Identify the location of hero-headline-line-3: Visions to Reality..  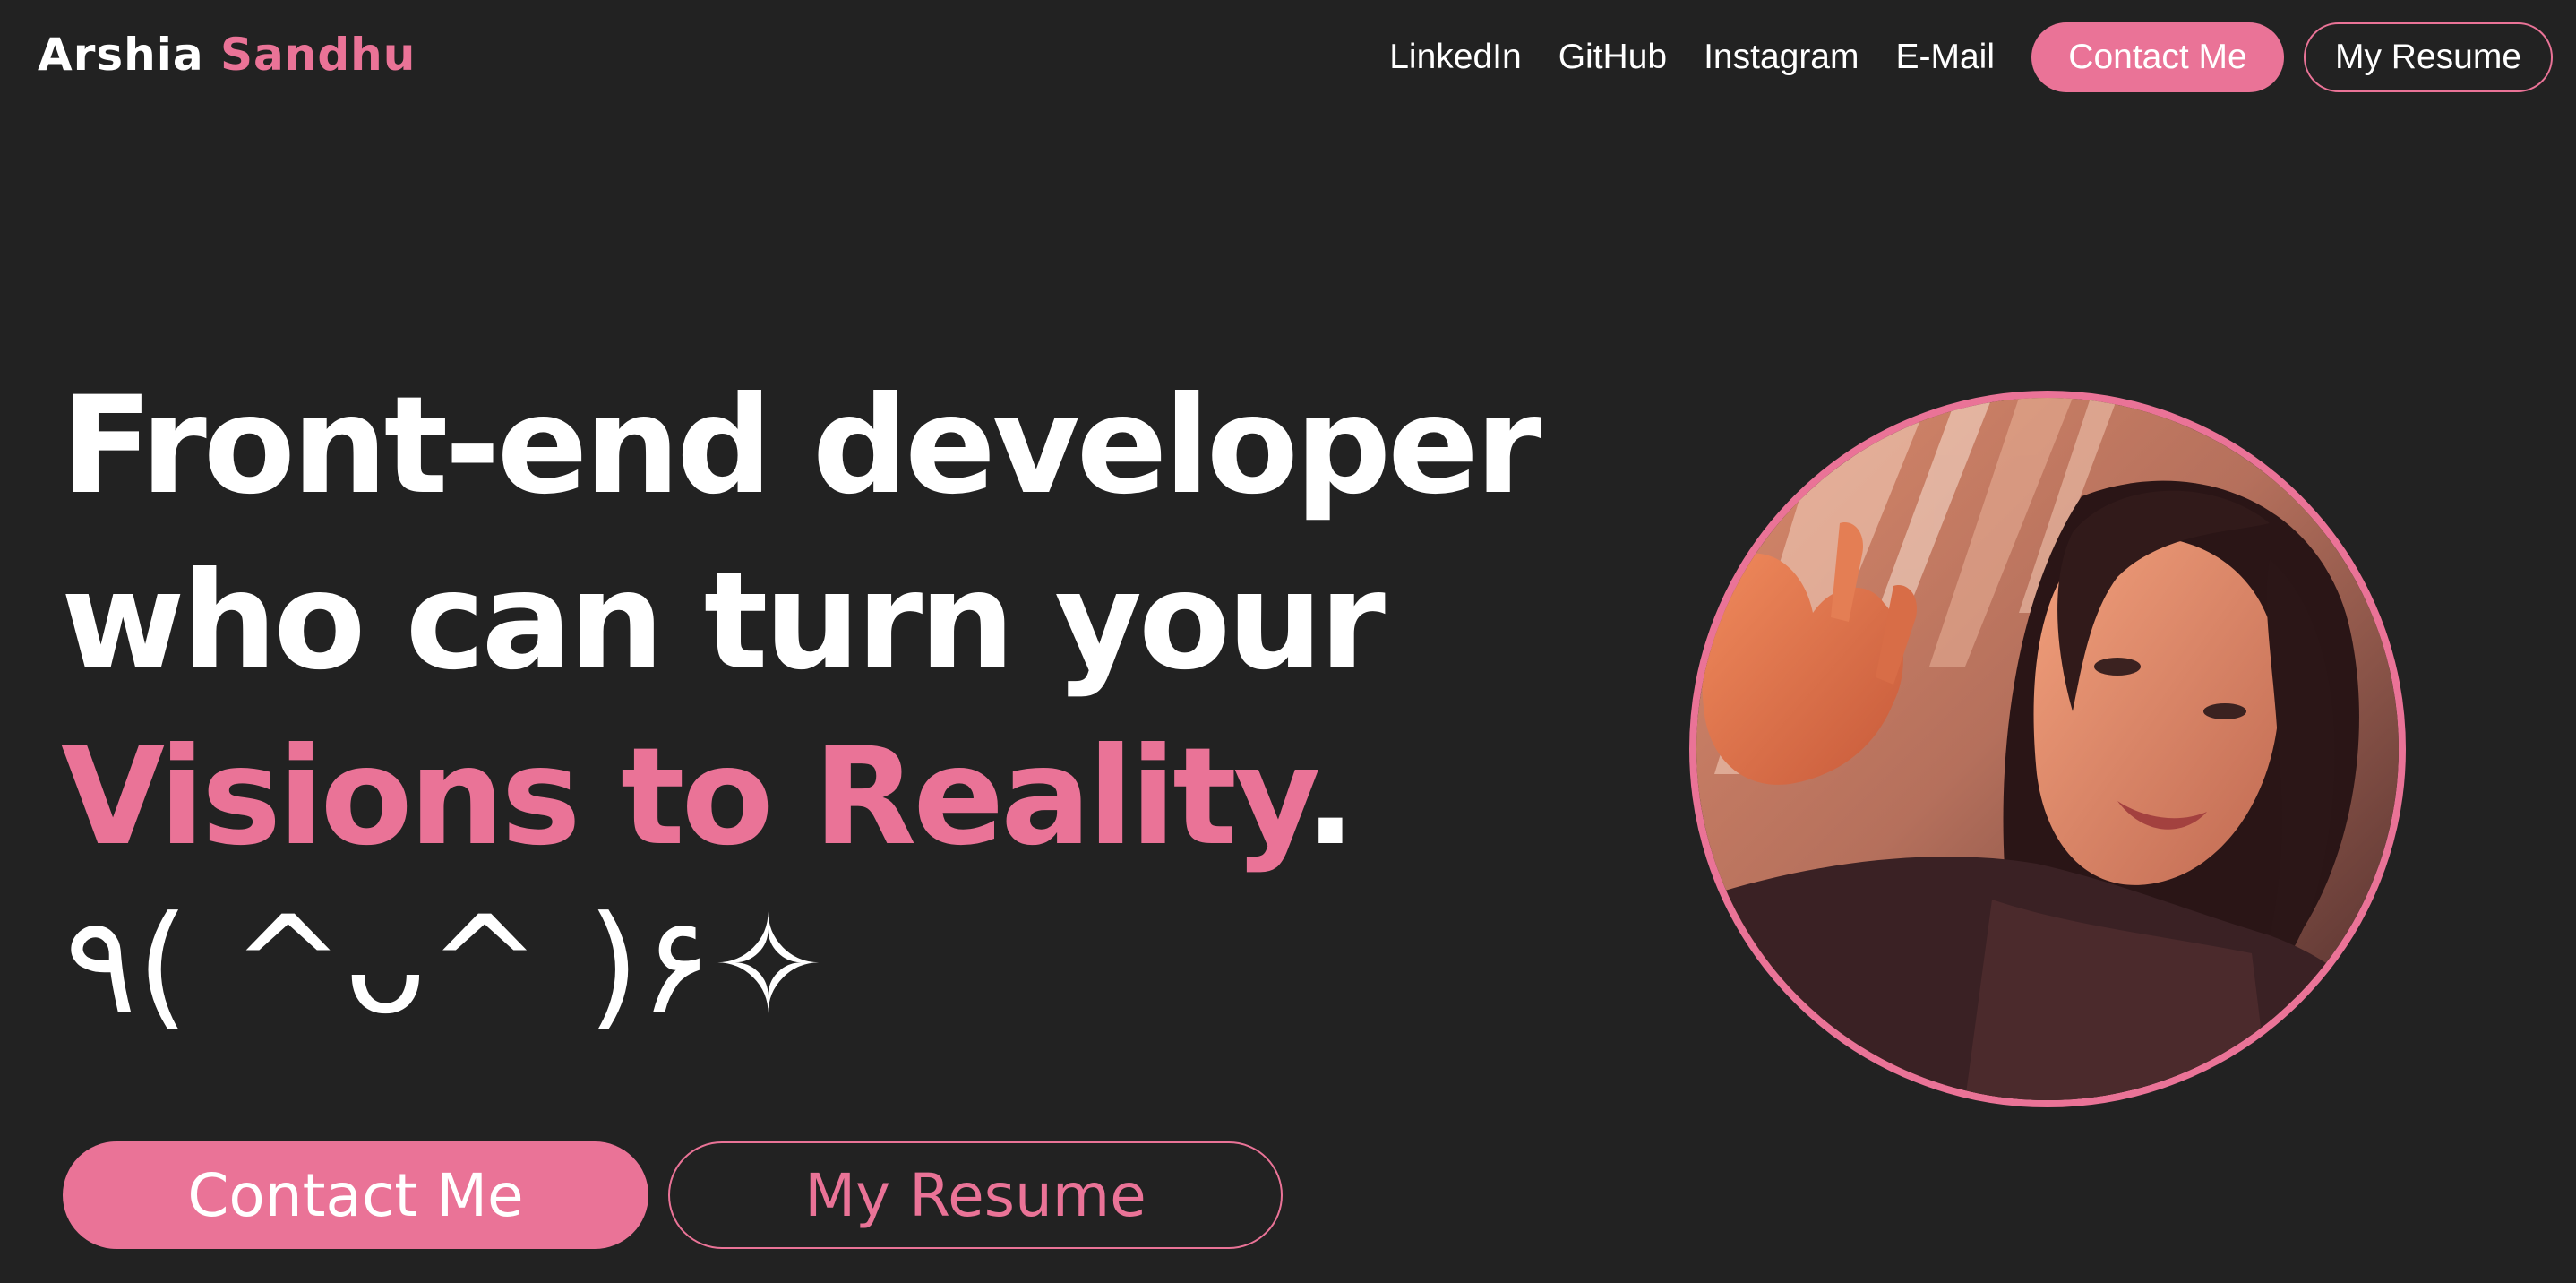
(799, 797).